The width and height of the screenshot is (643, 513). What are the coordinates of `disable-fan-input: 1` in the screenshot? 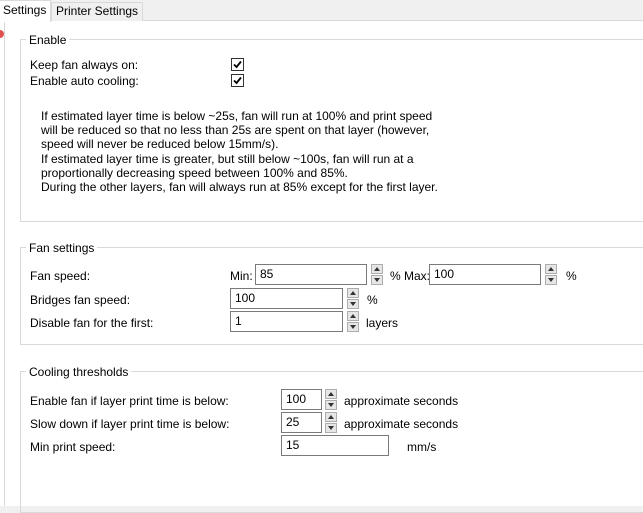 It's located at (286, 321).